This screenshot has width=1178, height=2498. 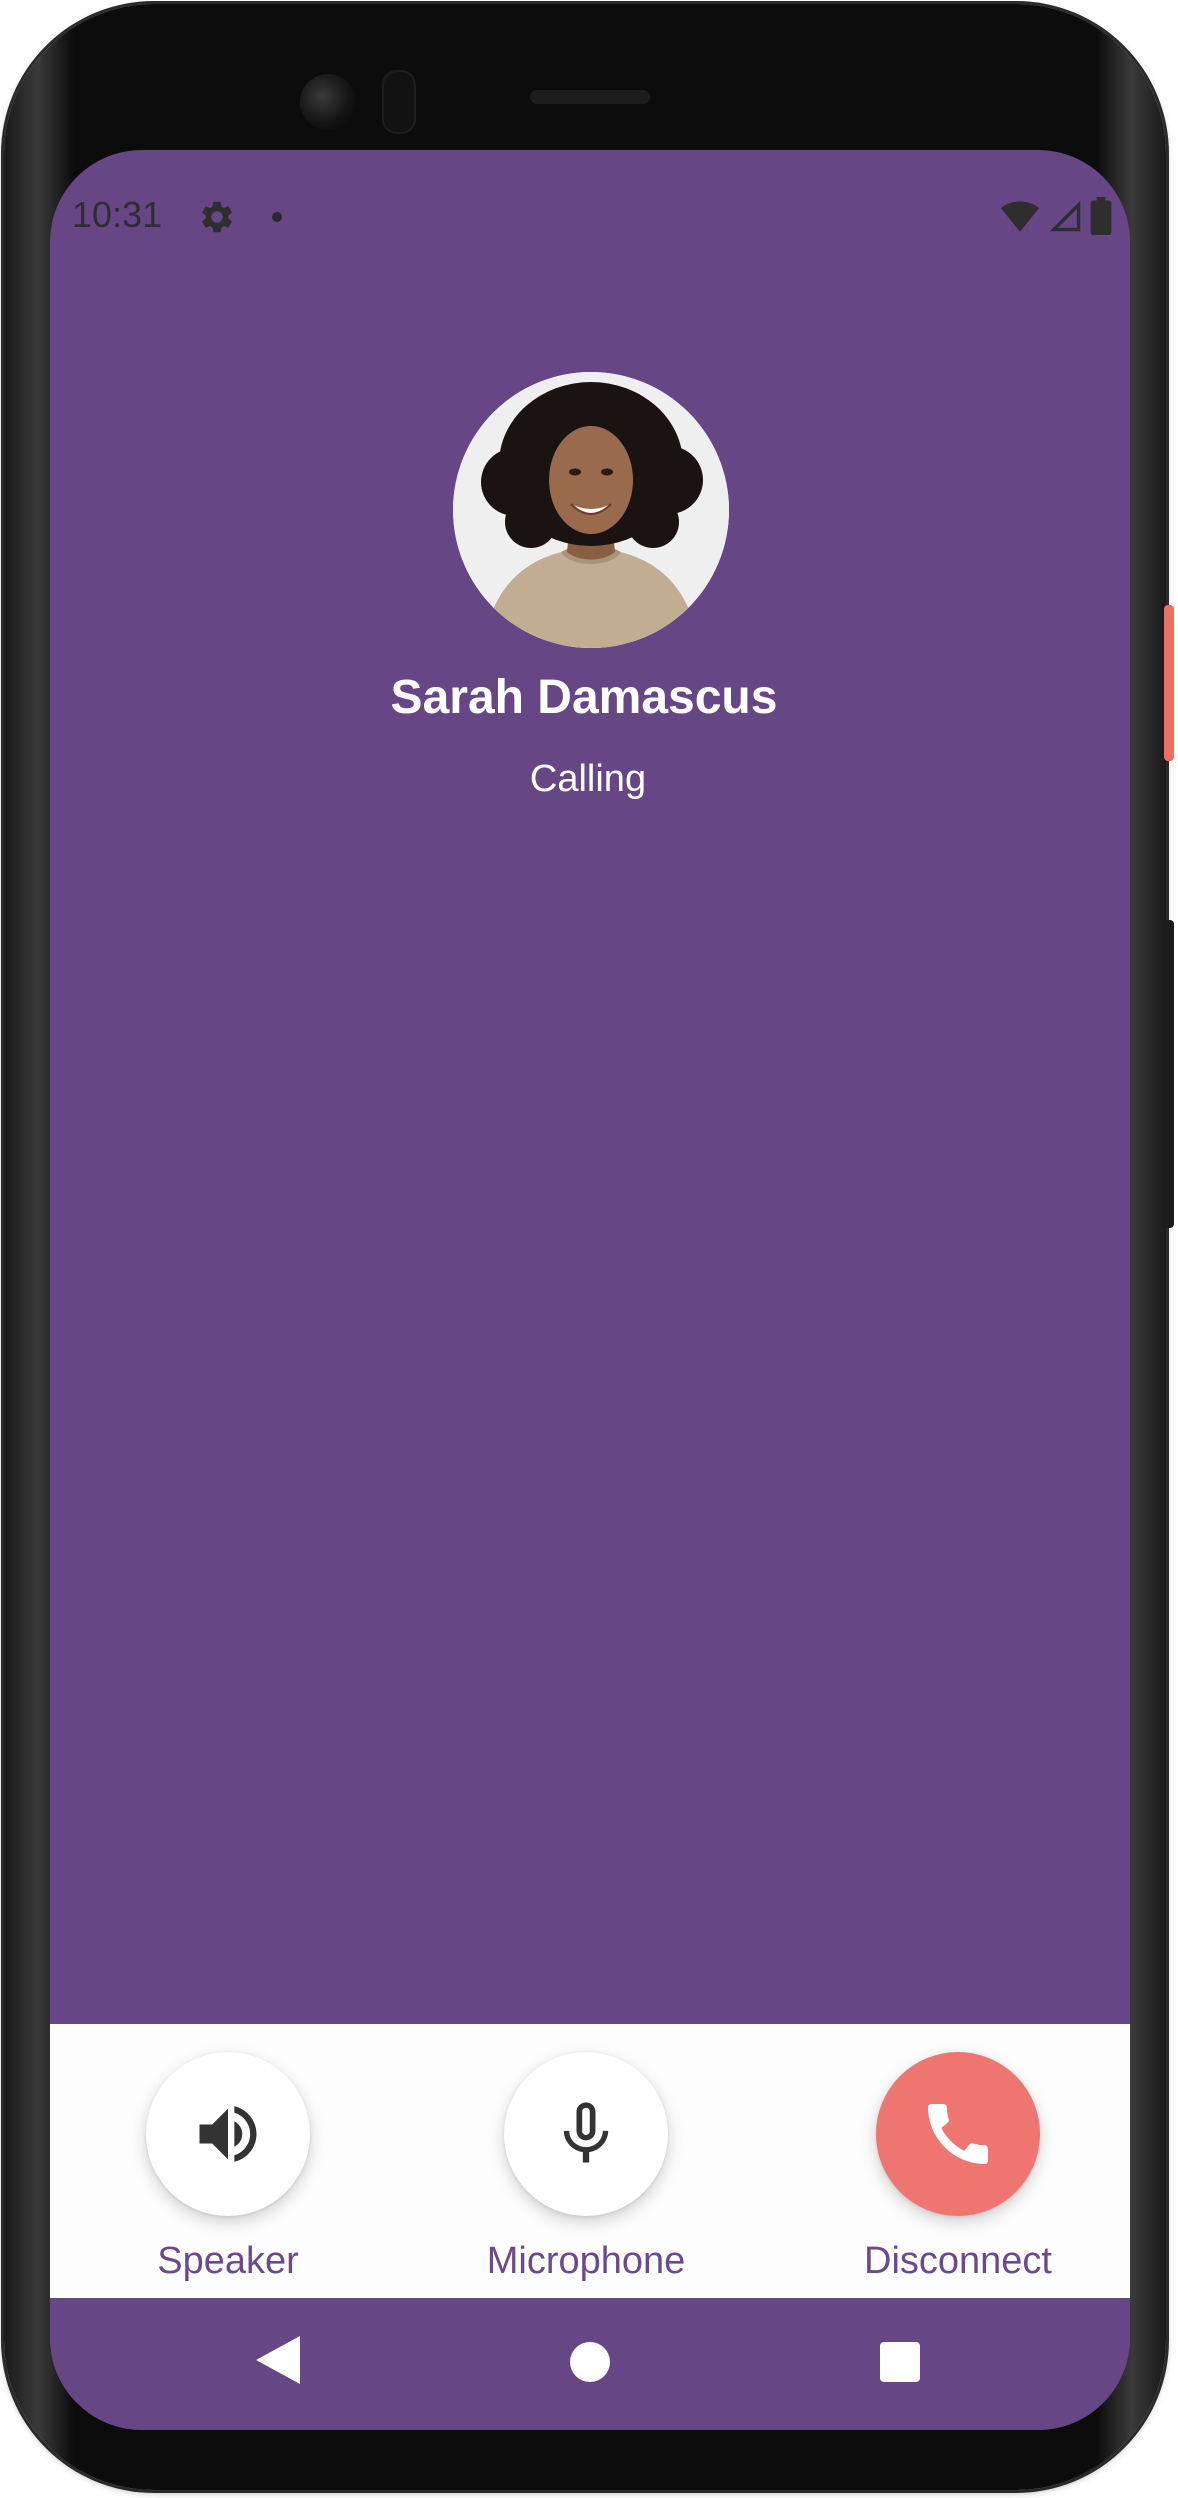 I want to click on status-bar: 10:31, so click(x=590, y=210).